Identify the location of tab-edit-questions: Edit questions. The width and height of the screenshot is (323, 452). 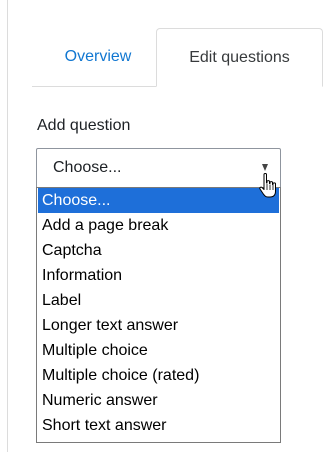
(239, 57).